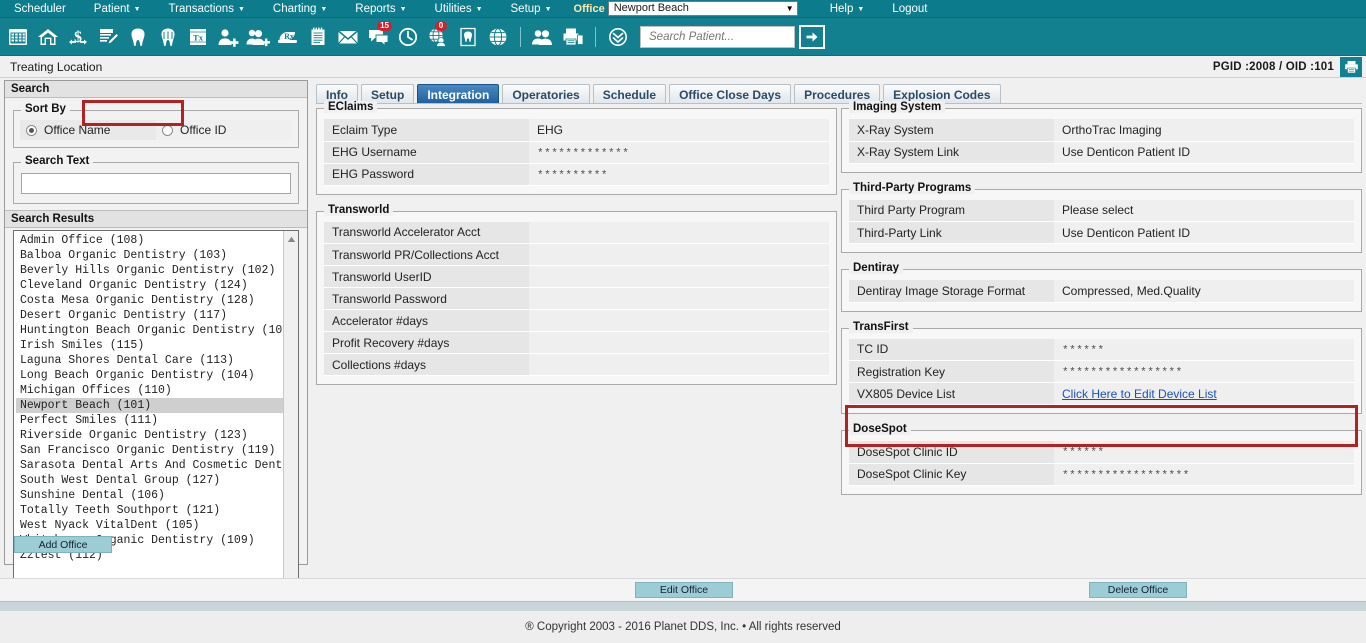  What do you see at coordinates (149, 435) in the screenshot?
I see `list-item: Riverside Organic Dentistry (123)` at bounding box center [149, 435].